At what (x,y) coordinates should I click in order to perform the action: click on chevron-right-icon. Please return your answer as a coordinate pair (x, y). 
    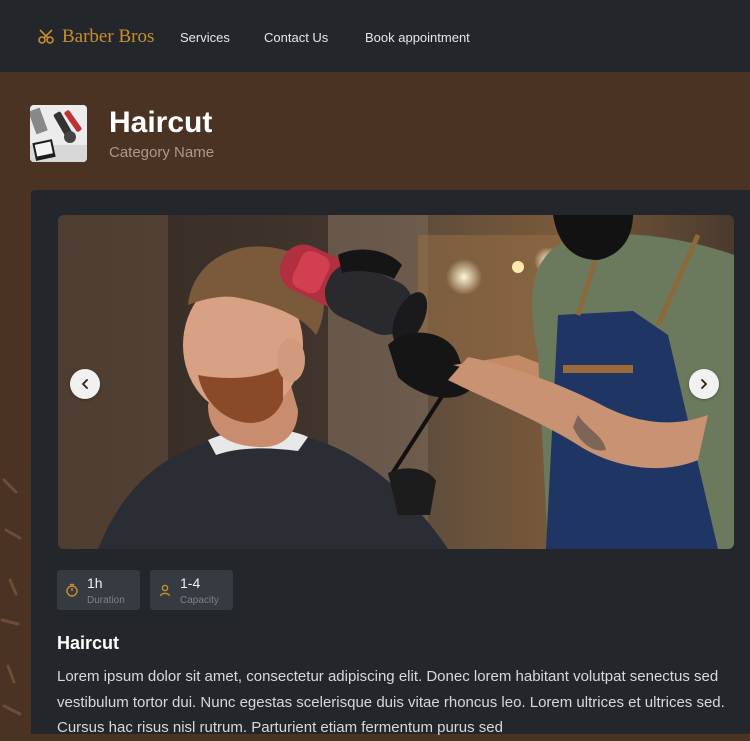
    Looking at the image, I should click on (704, 384).